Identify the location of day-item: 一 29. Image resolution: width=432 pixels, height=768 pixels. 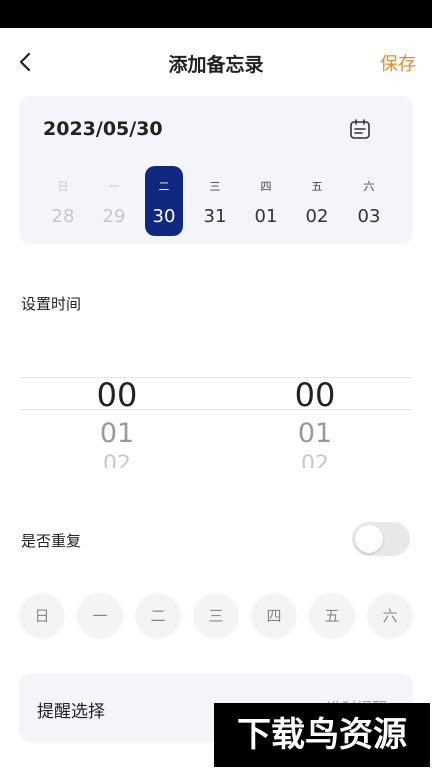
(114, 201).